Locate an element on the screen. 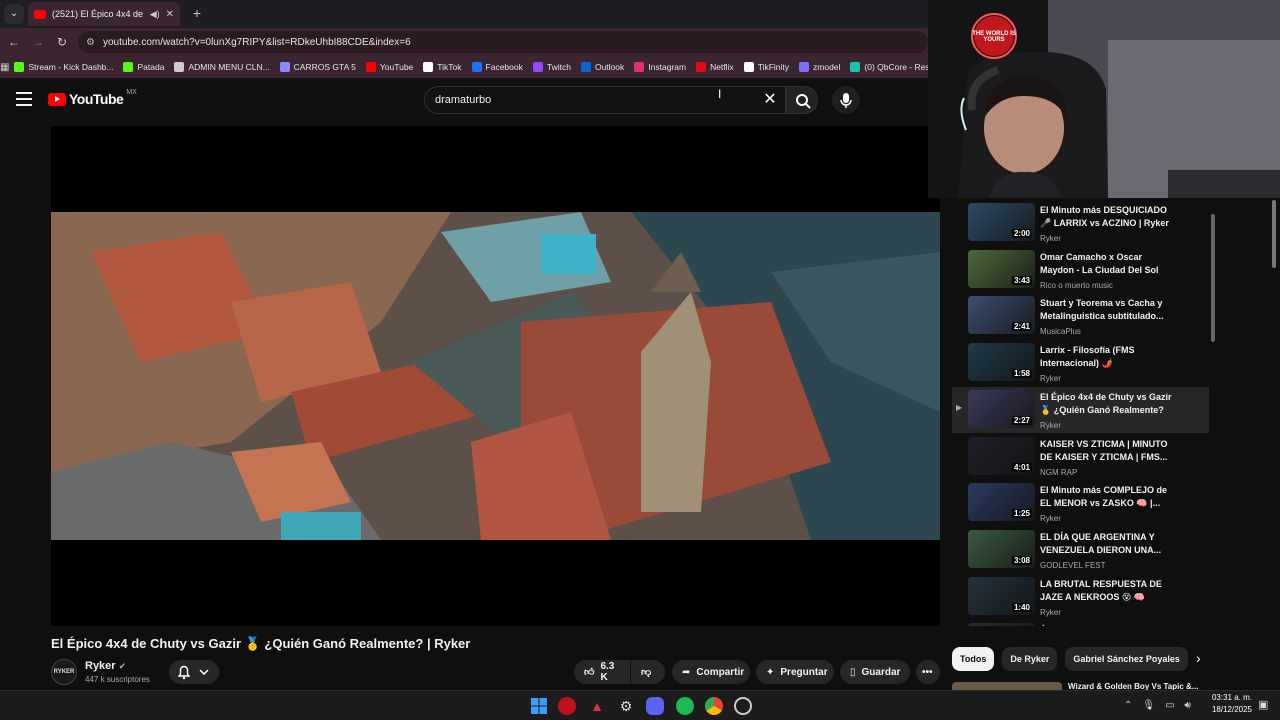 Image resolution: width=1280 pixels, height=720 pixels. back-arrow-icon: ← is located at coordinates (14, 42).